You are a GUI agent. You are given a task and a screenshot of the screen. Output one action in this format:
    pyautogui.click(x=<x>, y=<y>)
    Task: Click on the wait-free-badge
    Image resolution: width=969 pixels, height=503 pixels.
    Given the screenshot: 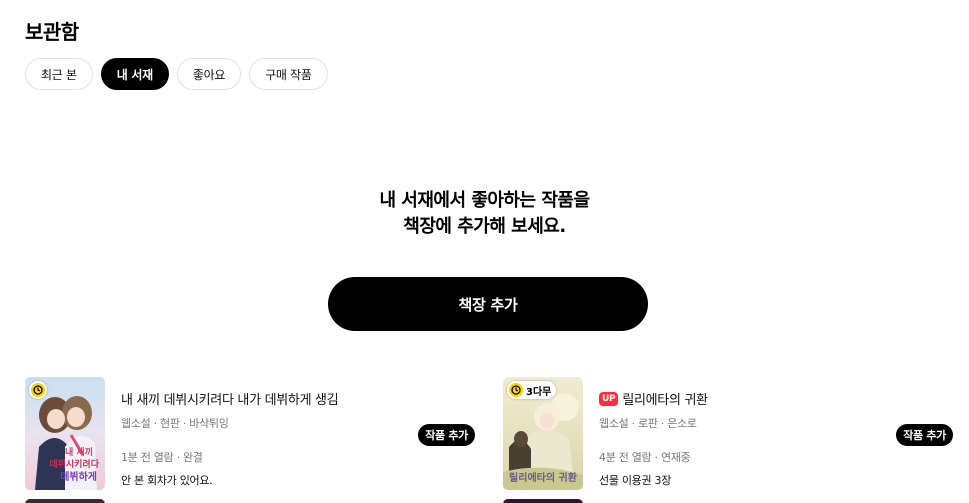 What is the action you would take?
    pyautogui.click(x=38, y=390)
    